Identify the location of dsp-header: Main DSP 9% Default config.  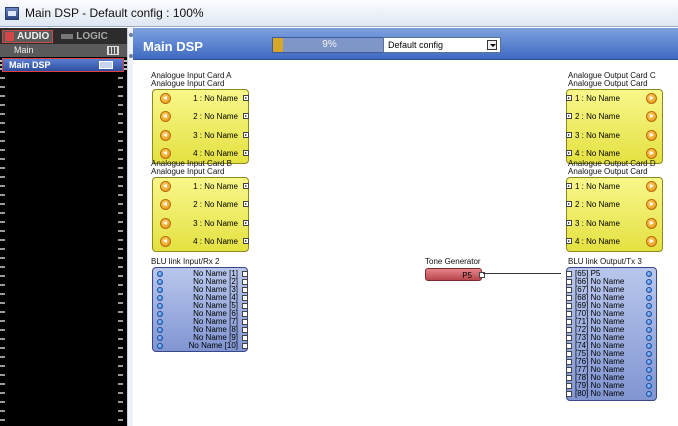
(405, 44).